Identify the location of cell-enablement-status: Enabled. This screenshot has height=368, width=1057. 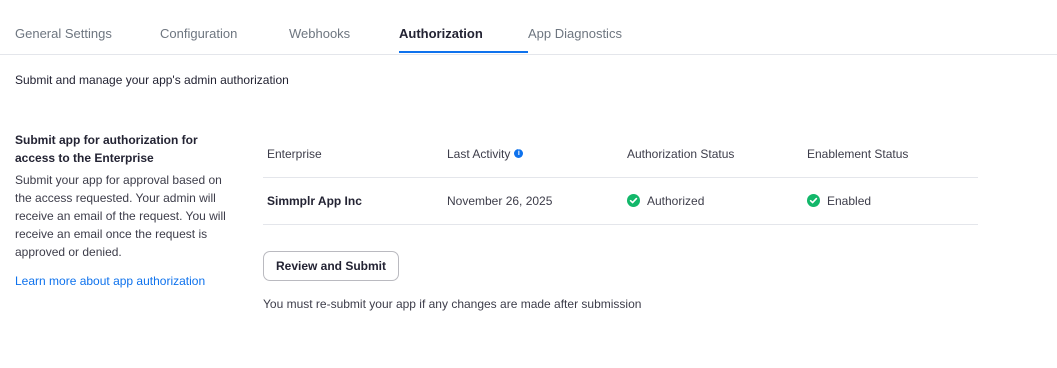
(839, 201).